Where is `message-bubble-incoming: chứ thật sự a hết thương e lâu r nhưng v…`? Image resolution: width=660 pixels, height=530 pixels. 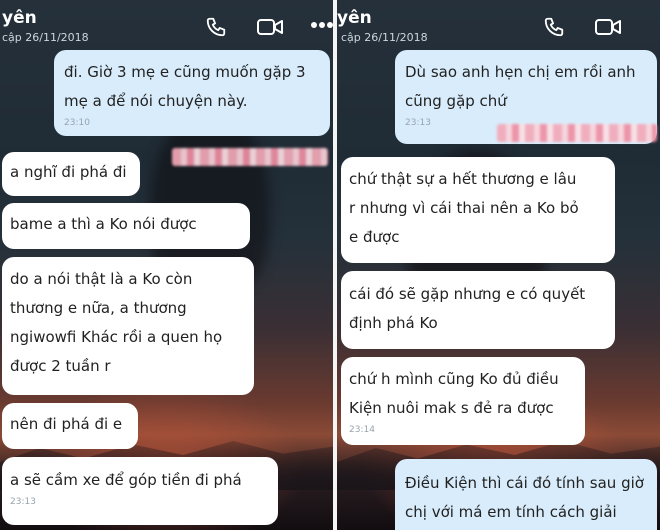 message-bubble-incoming: chứ thật sự a hết thương e lâu r nhưng v… is located at coordinates (478, 210).